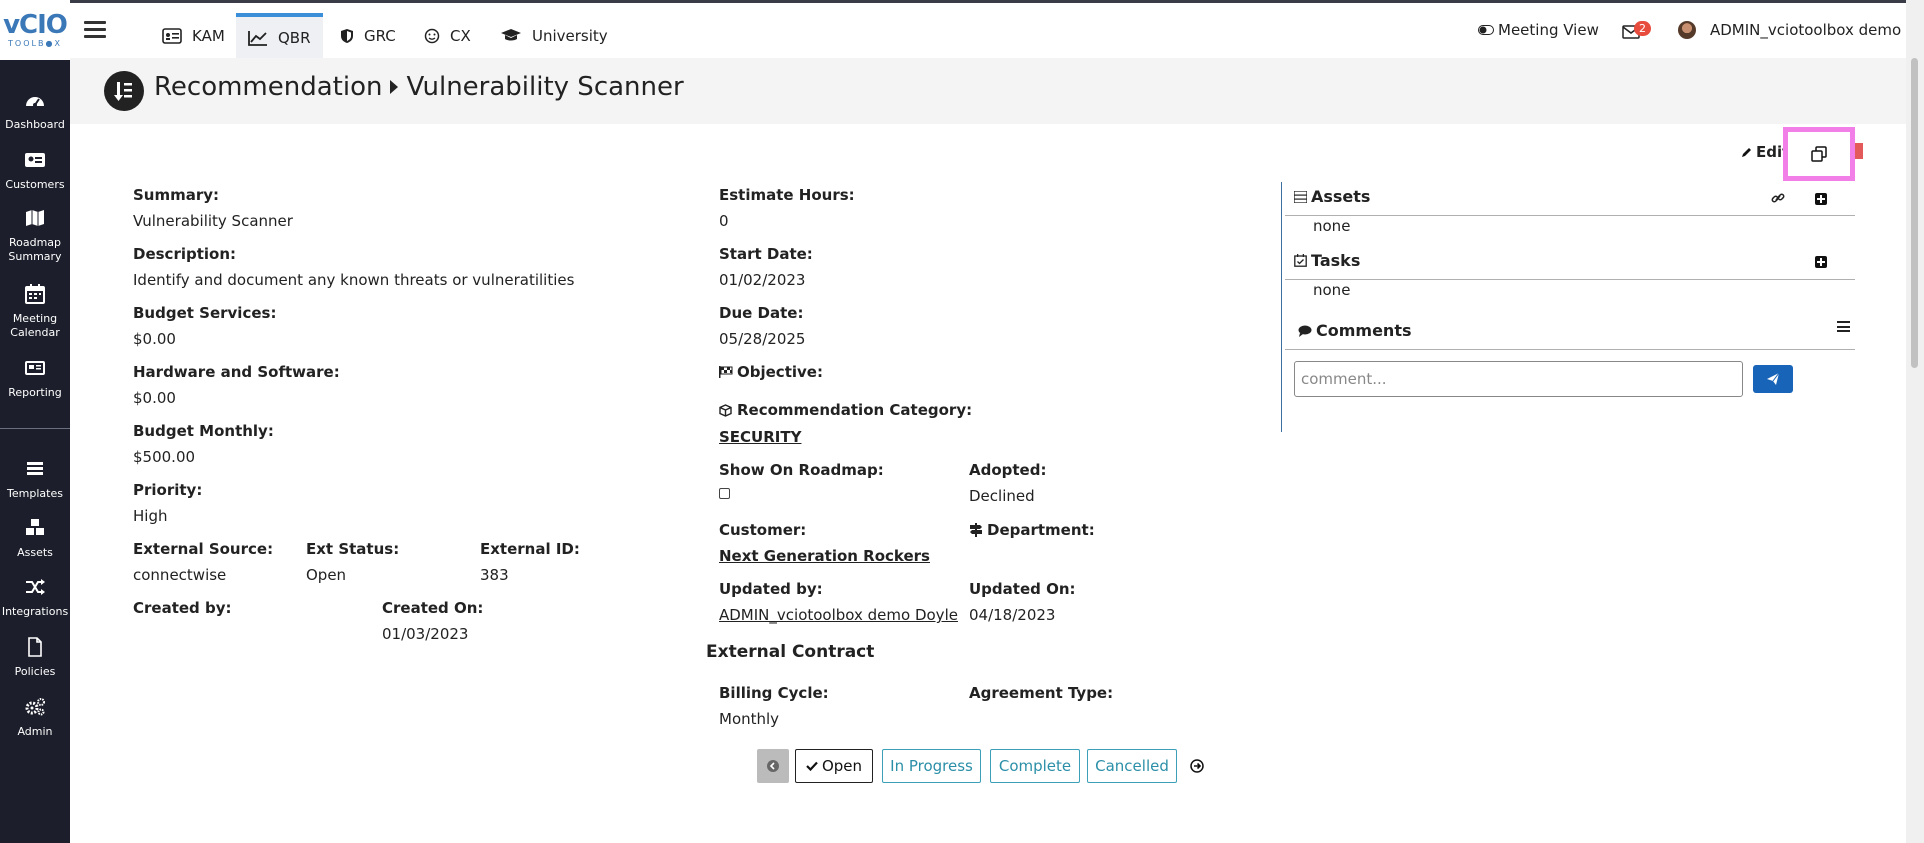  Describe the element at coordinates (154, 398) in the screenshot. I see `hardware-software-value: $0.00` at that location.